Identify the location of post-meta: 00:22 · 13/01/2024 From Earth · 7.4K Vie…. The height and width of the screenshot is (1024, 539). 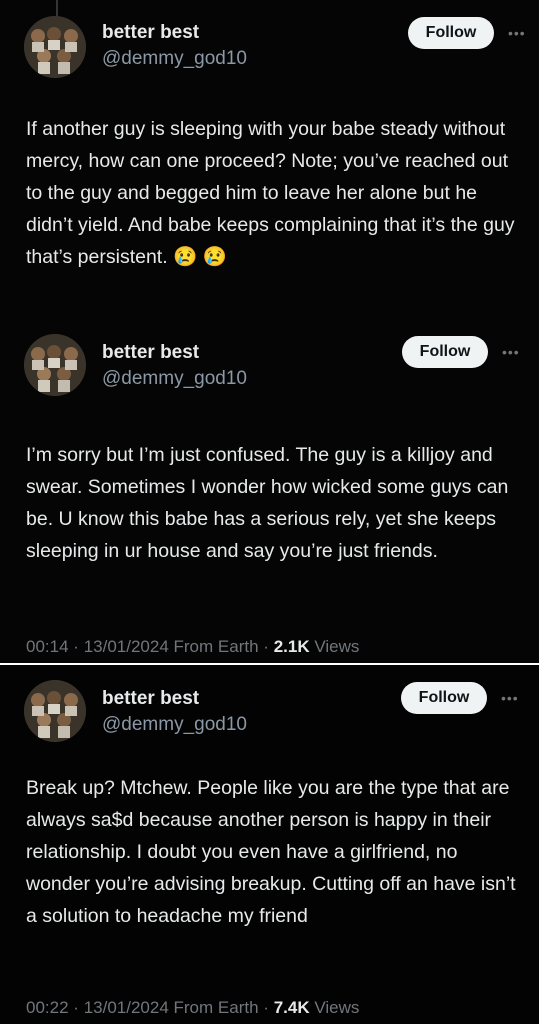
(192, 1008).